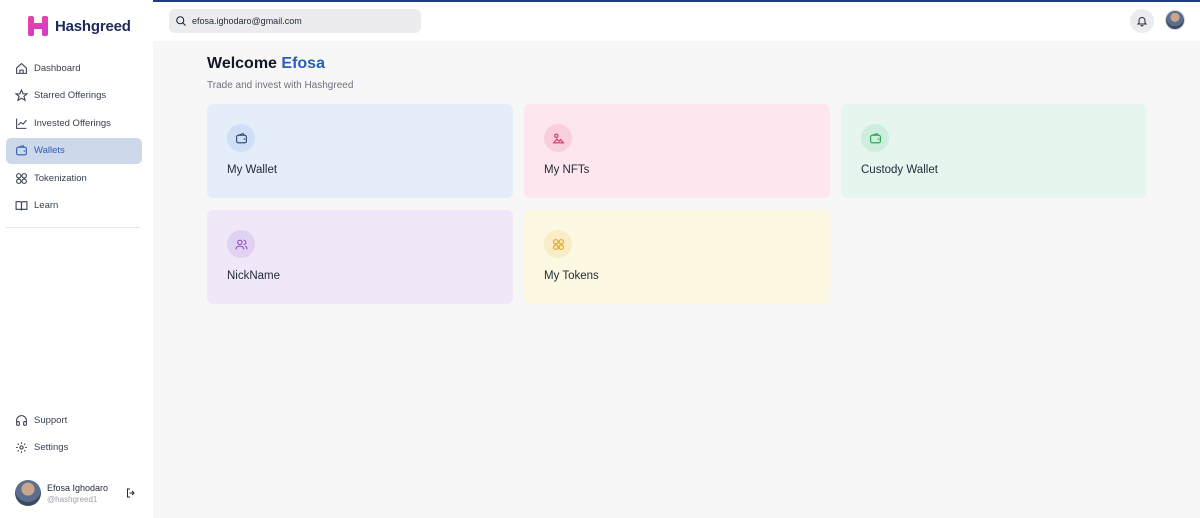 This screenshot has height=518, width=1200. Describe the element at coordinates (60, 178) in the screenshot. I see `sidebar-item-label: Tokenization` at that location.